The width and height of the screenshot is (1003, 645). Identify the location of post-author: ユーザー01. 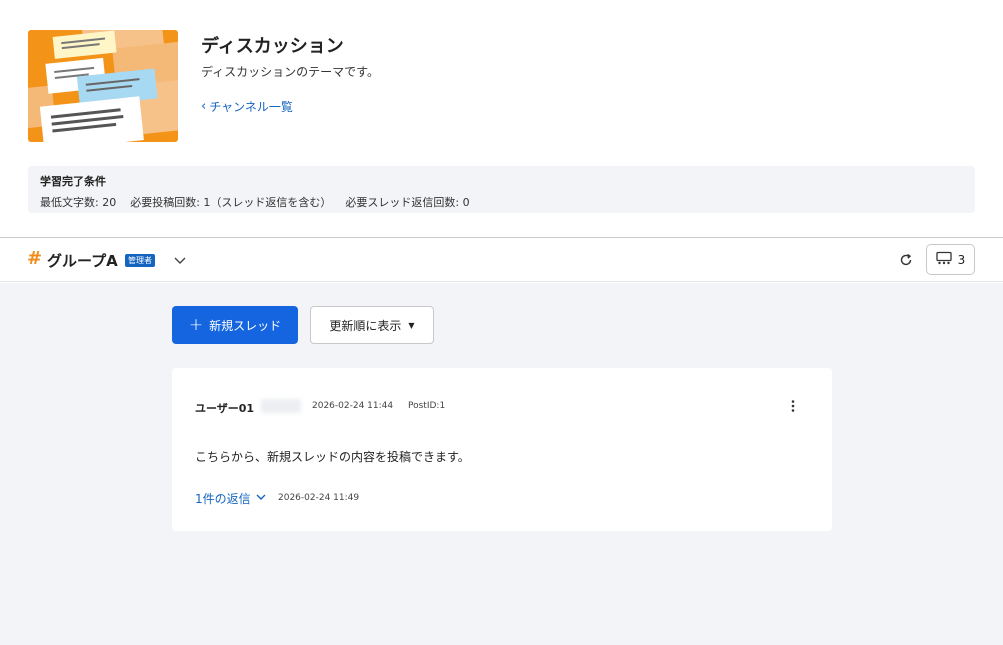
(225, 408).